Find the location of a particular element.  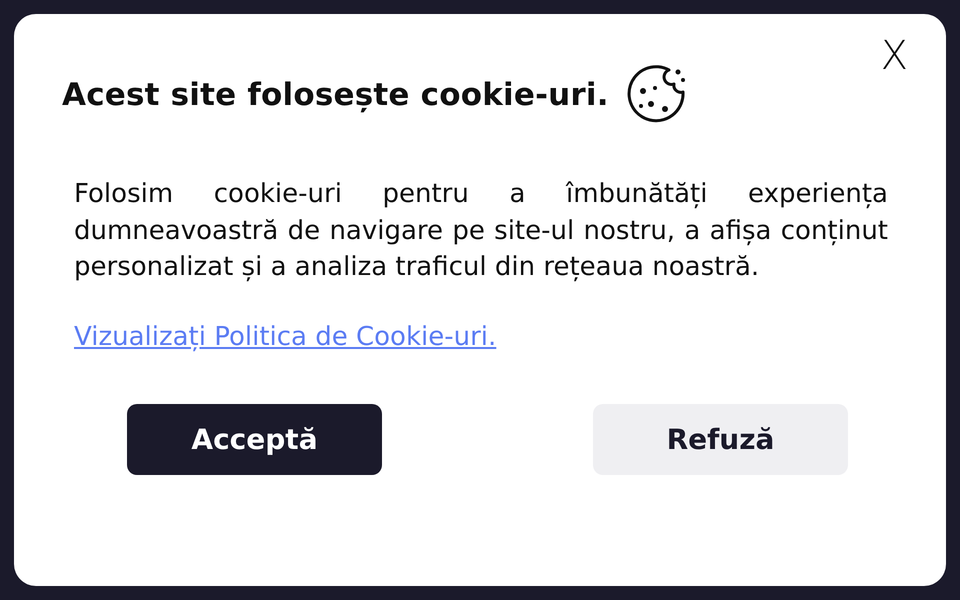

decline-button: Refuză is located at coordinates (720, 439).